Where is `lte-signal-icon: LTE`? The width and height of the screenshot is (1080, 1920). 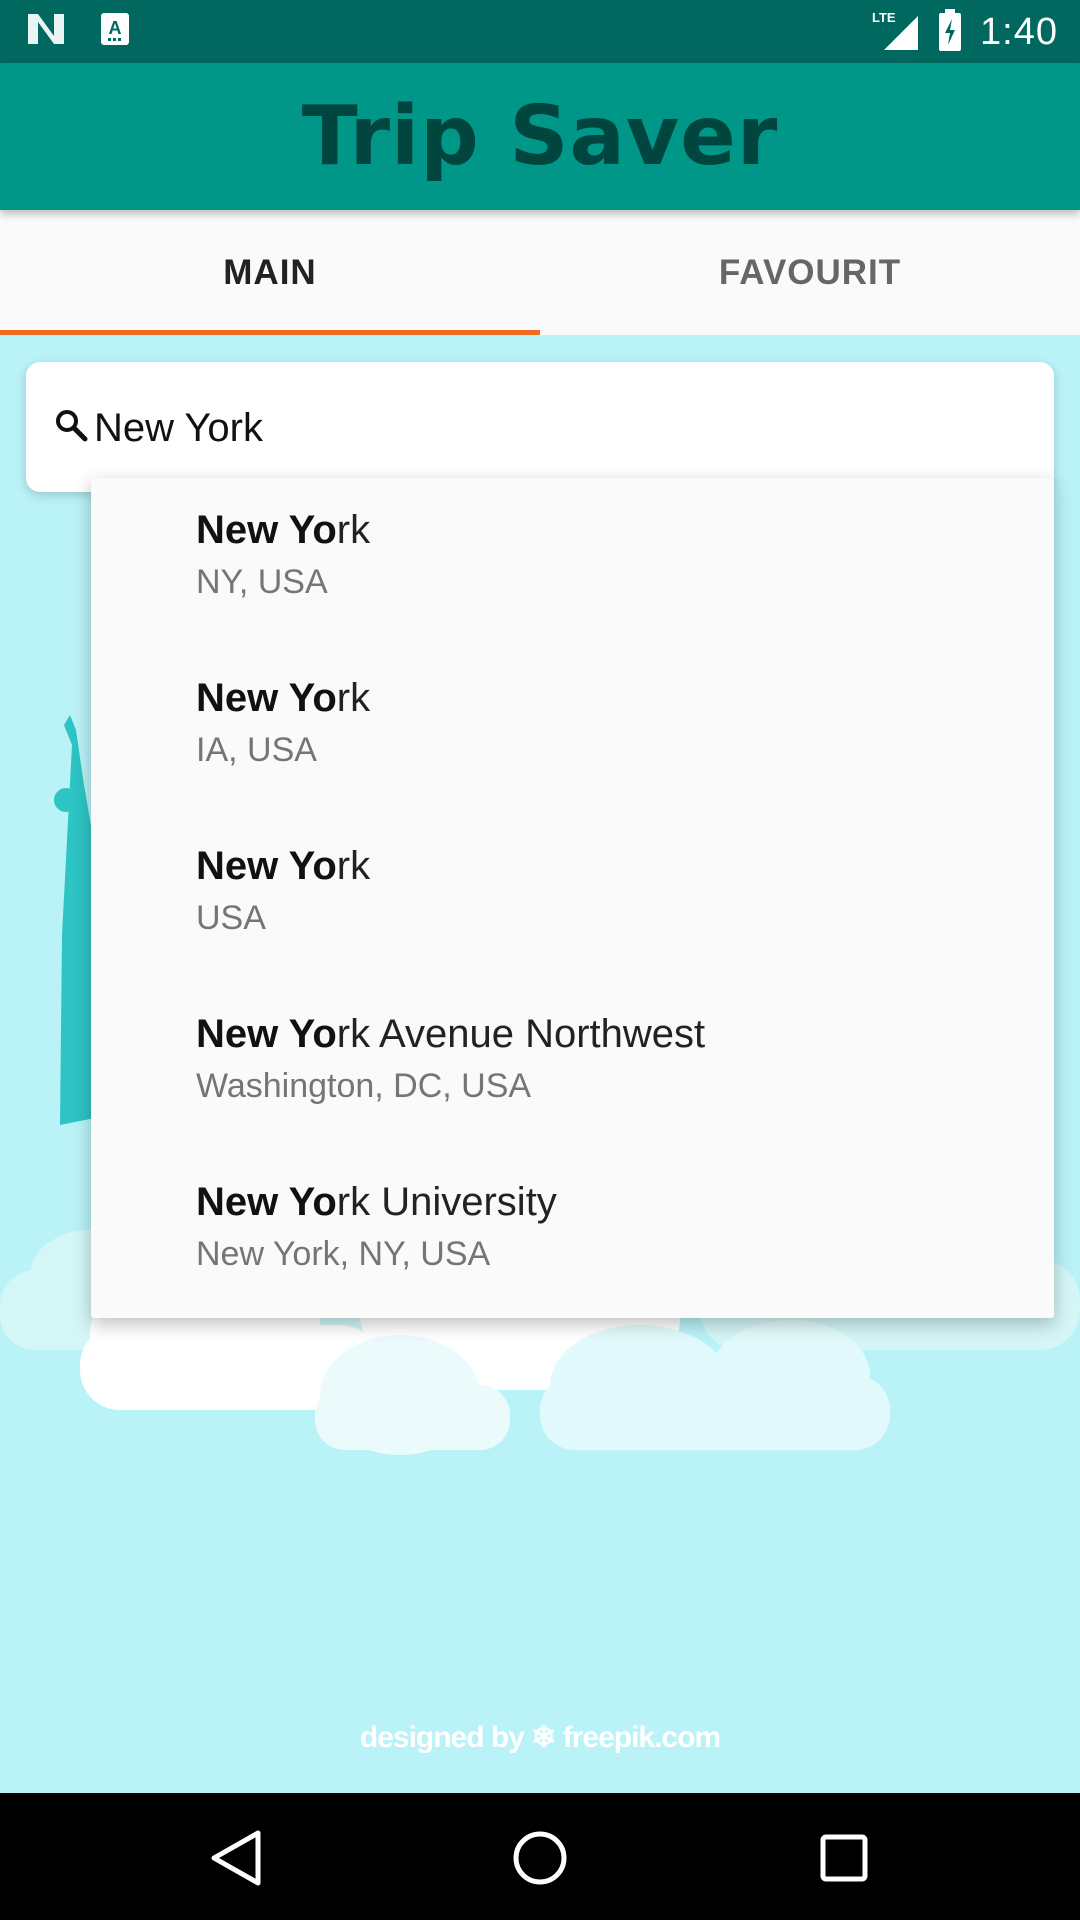
lte-signal-icon: LTE is located at coordinates (896, 32).